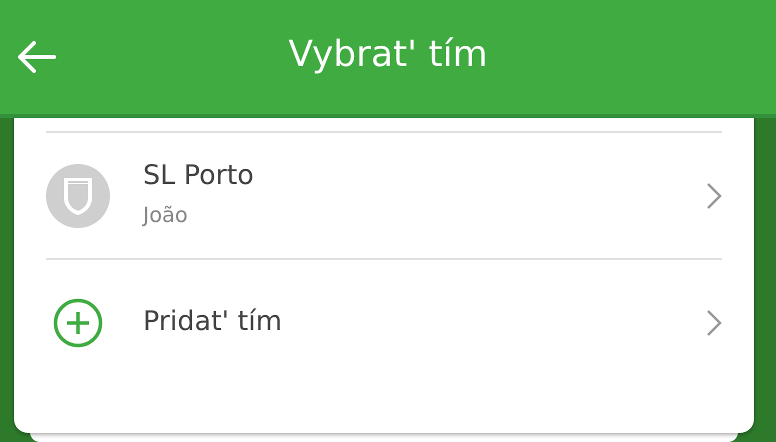  Describe the element at coordinates (36, 57) in the screenshot. I see `back-icon` at that location.